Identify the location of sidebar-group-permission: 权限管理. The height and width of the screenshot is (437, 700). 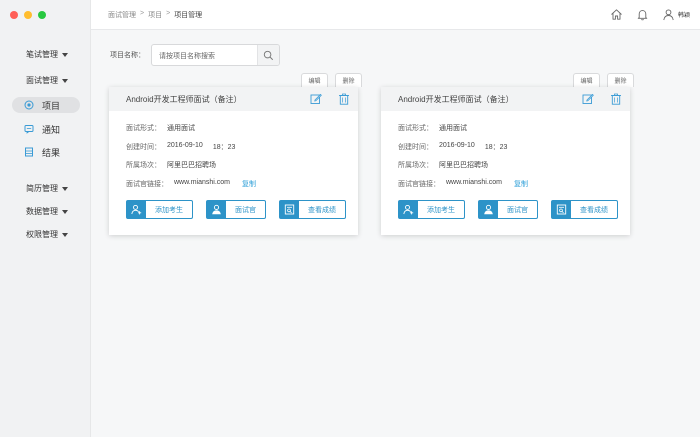
(47, 234).